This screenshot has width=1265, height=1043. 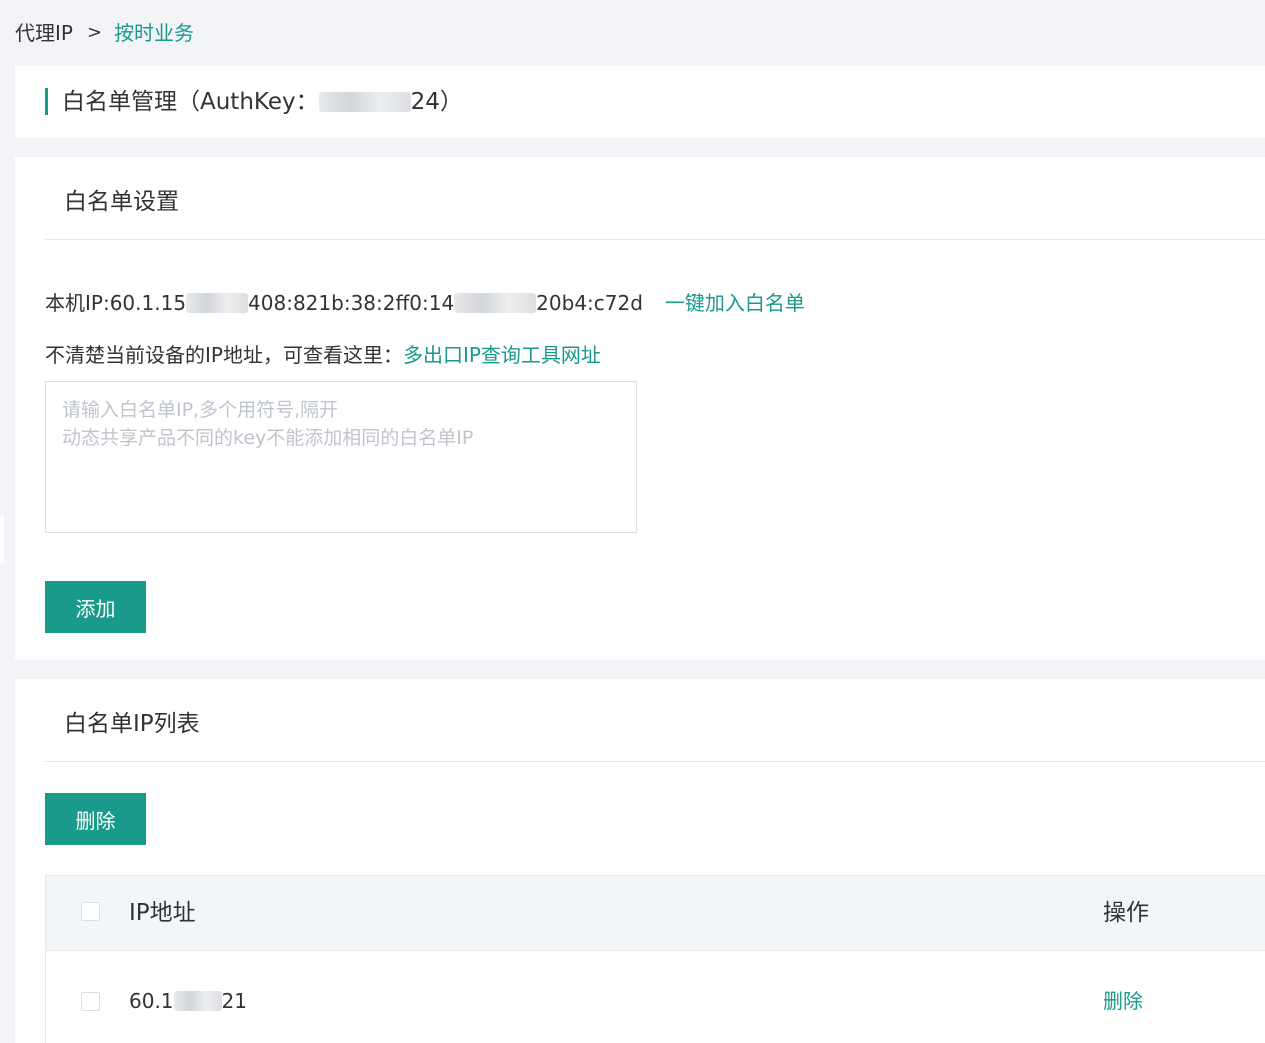 I want to click on page-title-prefix: 白名单管理（AuthKey：, so click(x=190, y=102).